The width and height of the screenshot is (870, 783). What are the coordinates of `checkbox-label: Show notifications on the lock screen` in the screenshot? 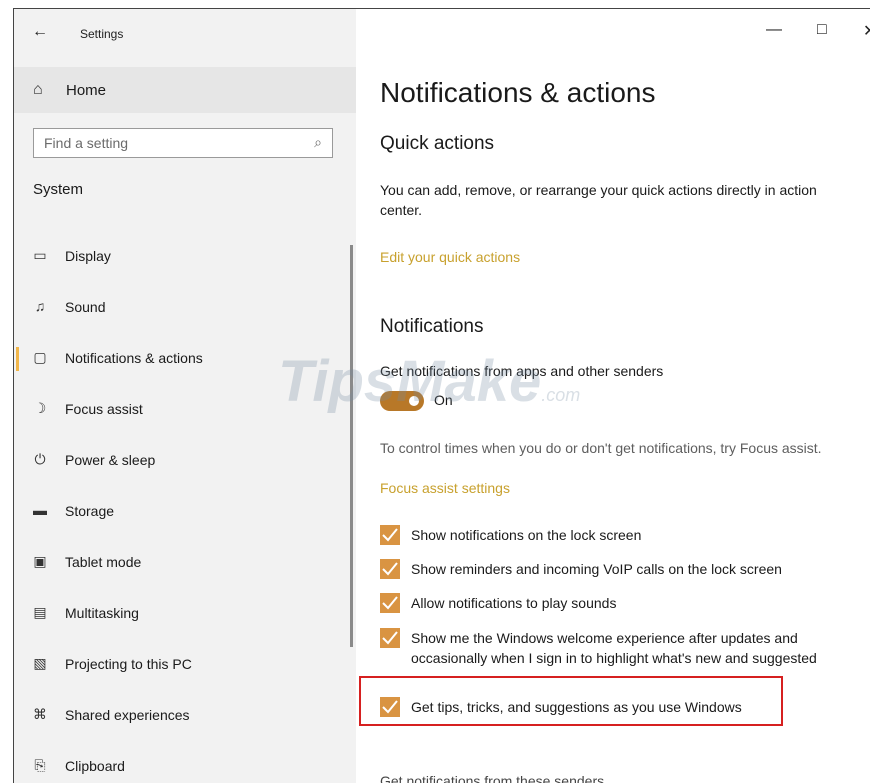 It's located at (526, 535).